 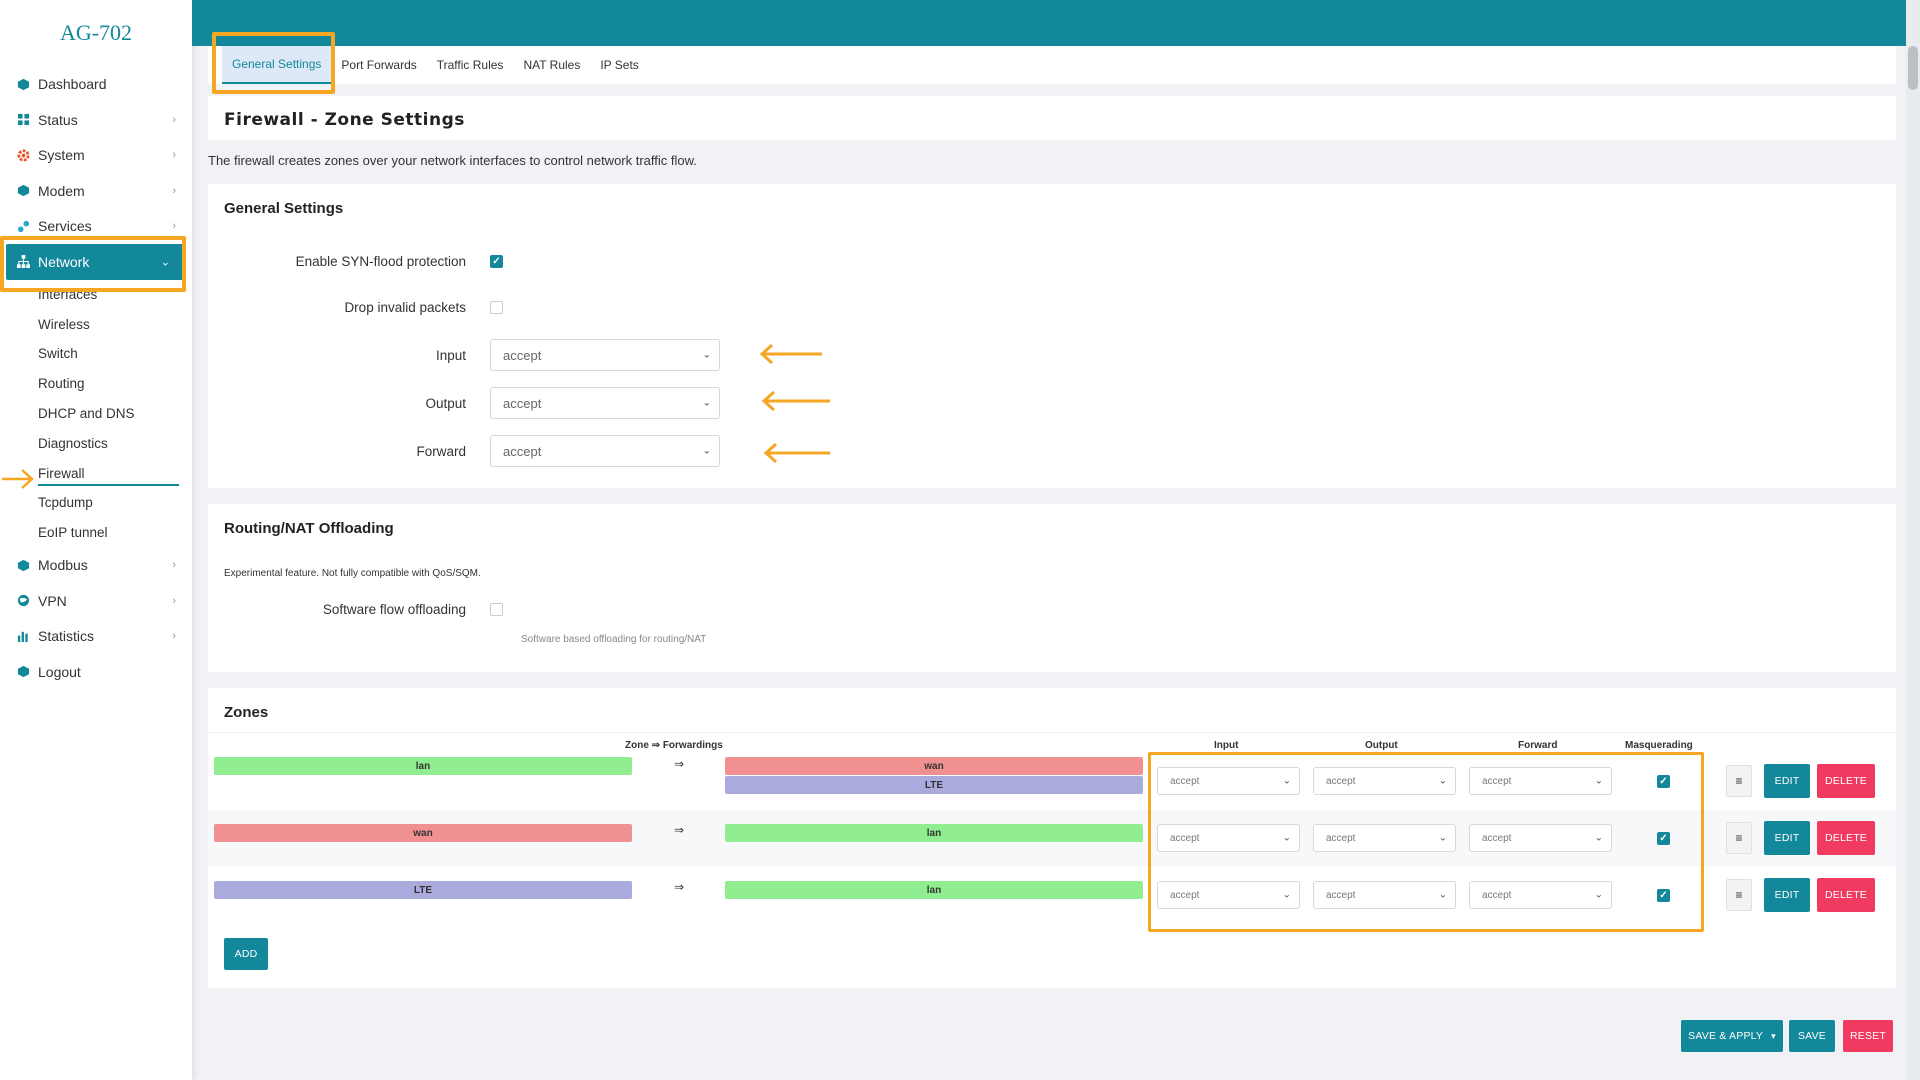 I want to click on sidebar-subitem-tcpdump: Tcpdump, so click(x=96, y=503).